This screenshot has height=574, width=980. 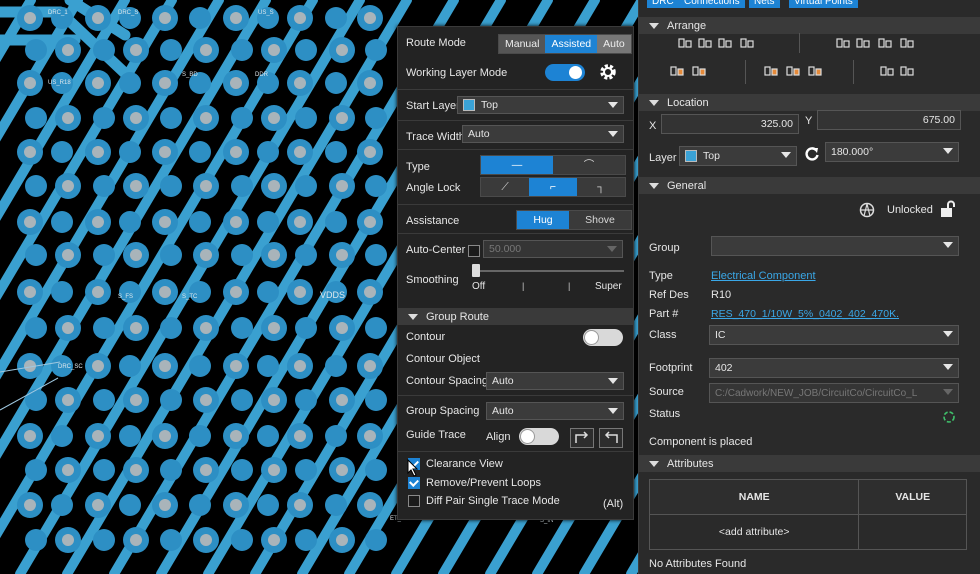 What do you see at coordinates (809, 25) in the screenshot?
I see `arrange-header: Arrange` at bounding box center [809, 25].